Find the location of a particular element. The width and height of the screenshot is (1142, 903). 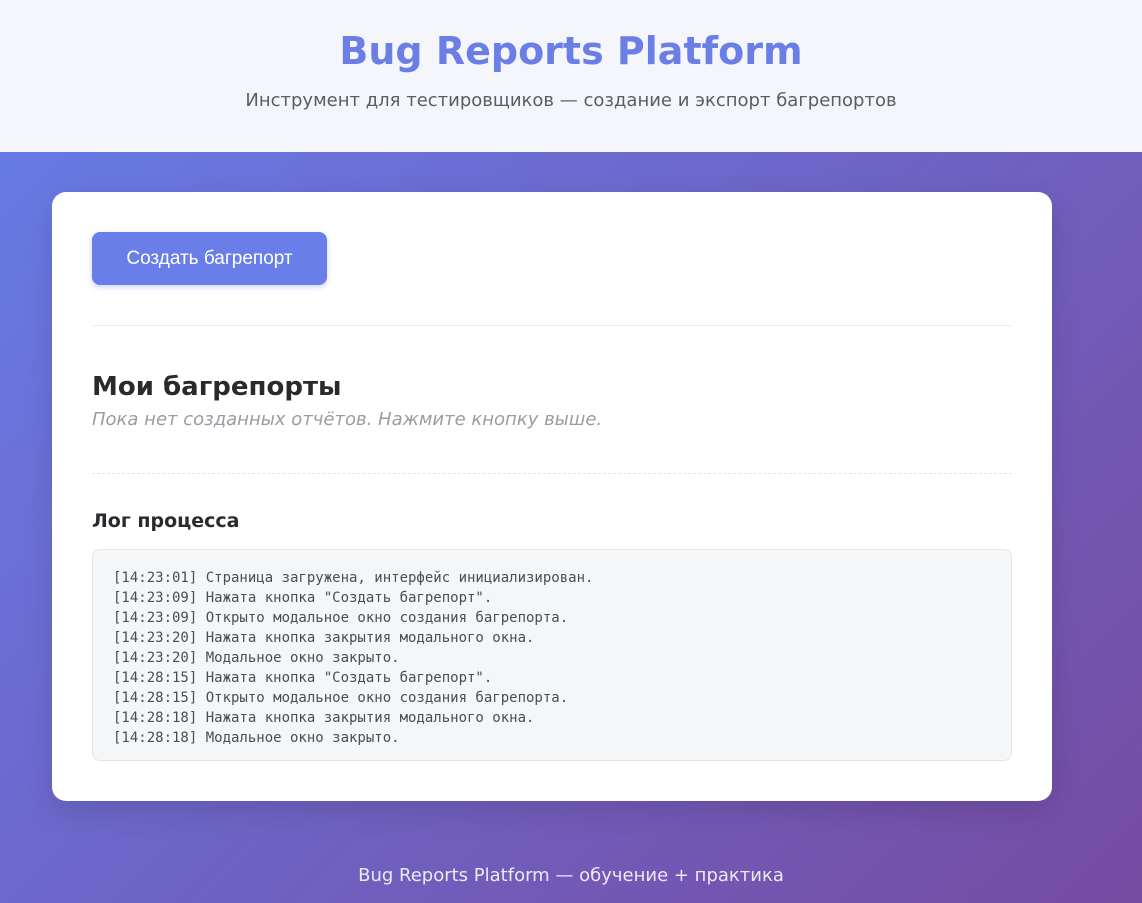

section-divider is located at coordinates (552, 325).